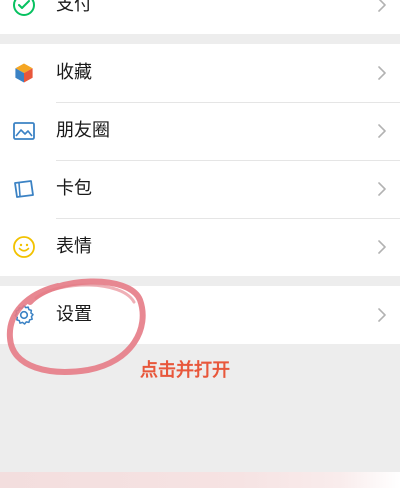 This screenshot has width=400, height=488. What do you see at coordinates (200, 480) in the screenshot?
I see `bottom-image-strip` at bounding box center [200, 480].